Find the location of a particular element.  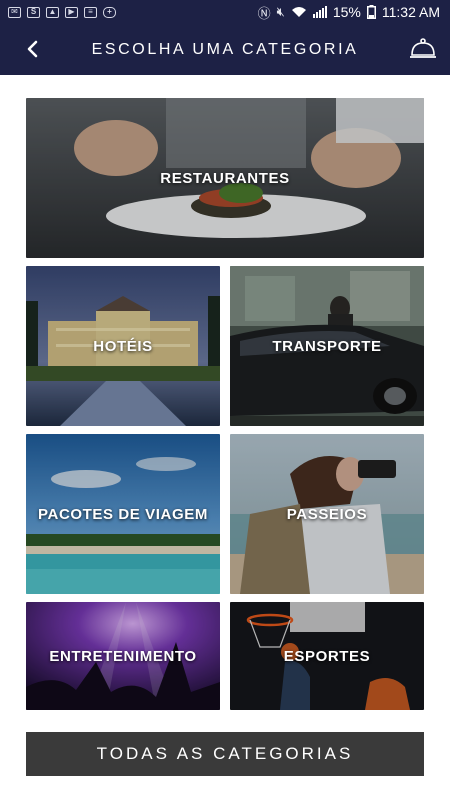

notification-icons: ✉ S ▲ ▶ ≡ + is located at coordinates (62, 12).